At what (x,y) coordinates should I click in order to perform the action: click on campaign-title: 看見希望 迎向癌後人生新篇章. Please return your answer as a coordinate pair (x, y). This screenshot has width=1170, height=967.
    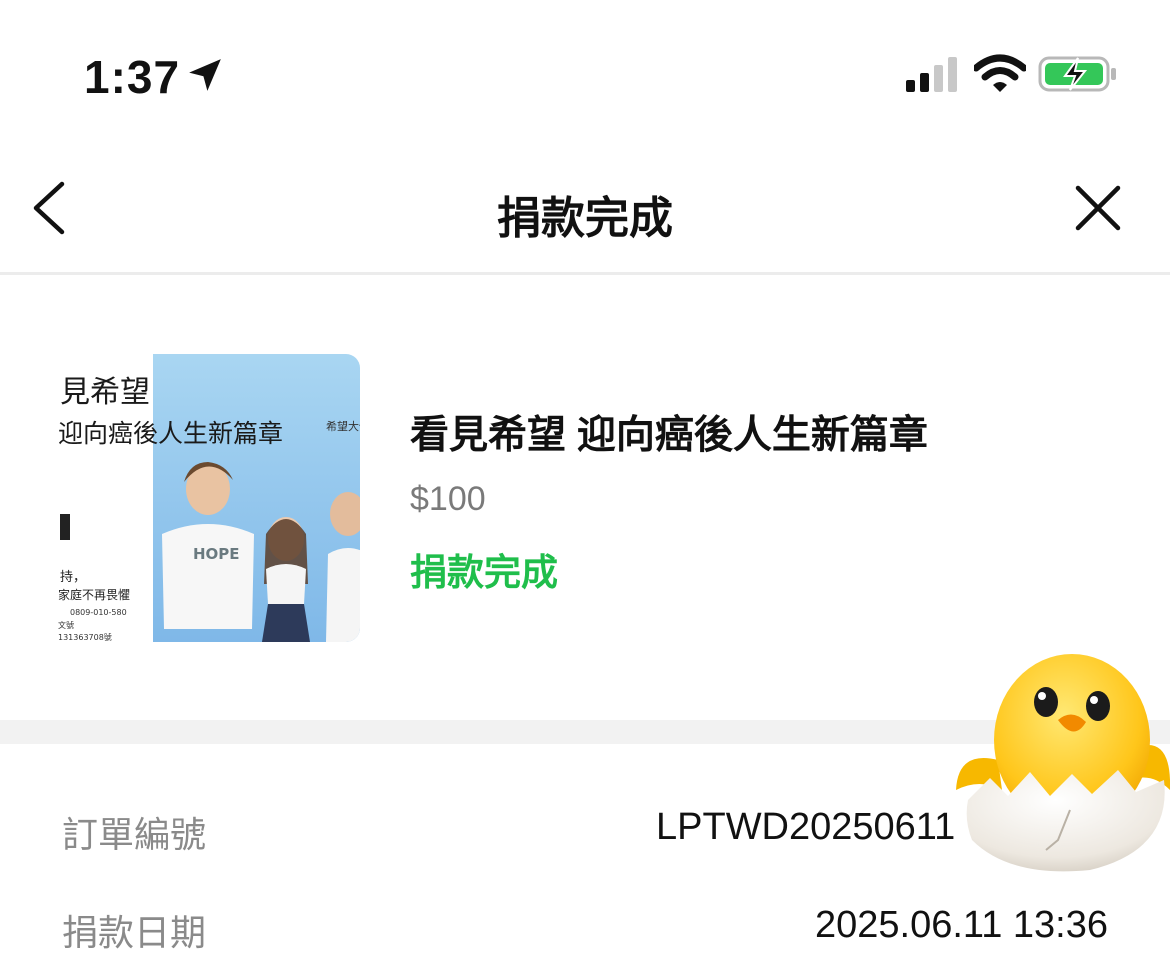
    Looking at the image, I should click on (780, 436).